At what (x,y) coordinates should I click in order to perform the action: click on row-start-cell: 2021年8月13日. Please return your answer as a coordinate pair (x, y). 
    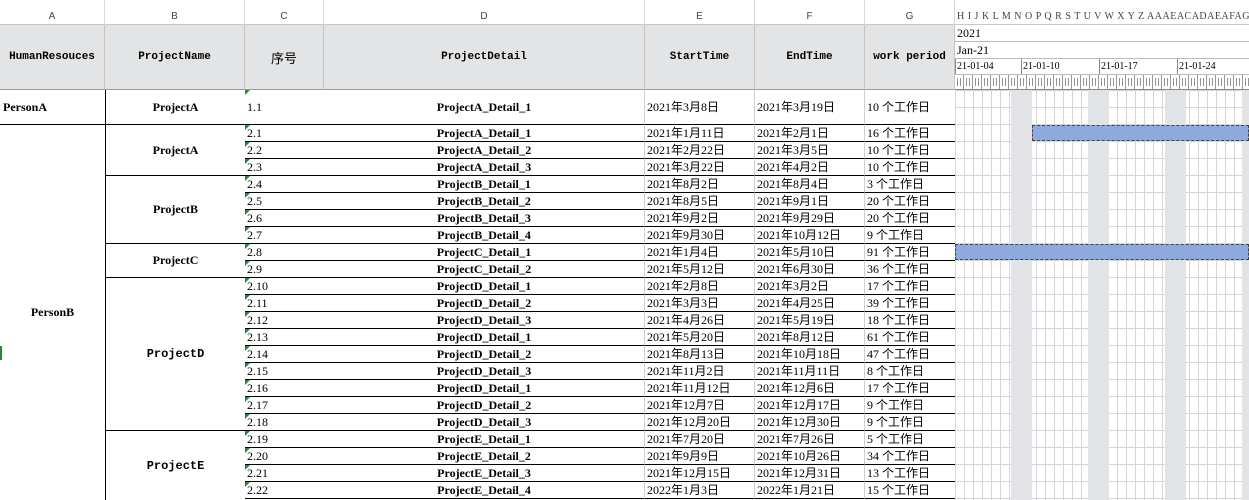
    Looking at the image, I should click on (700, 354).